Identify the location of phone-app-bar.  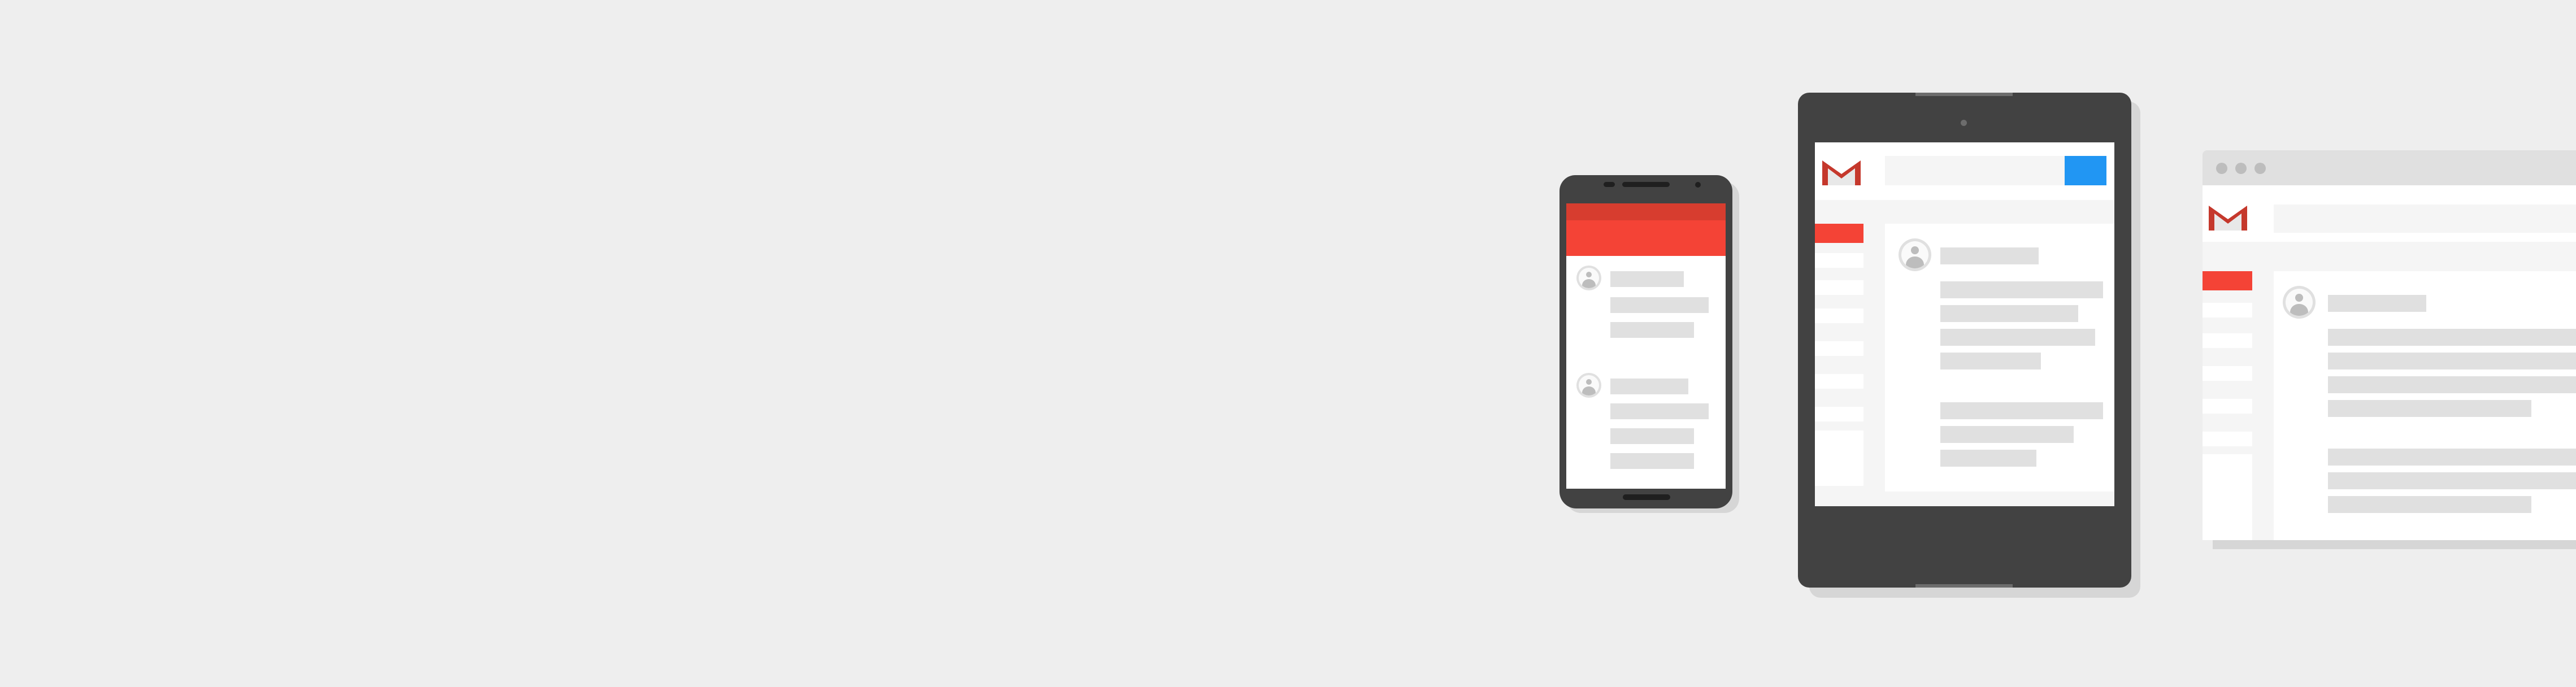
(1646, 238).